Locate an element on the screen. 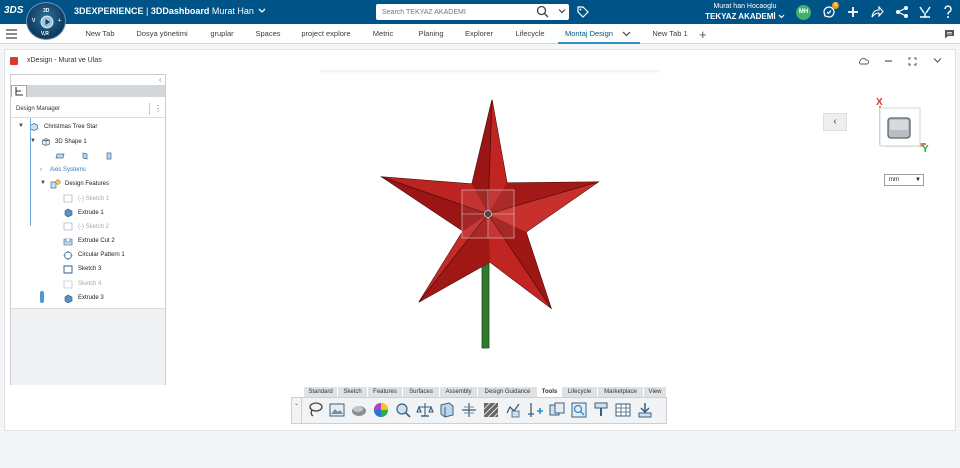 The width and height of the screenshot is (960, 468). mass-properties-icon is located at coordinates (425, 410).